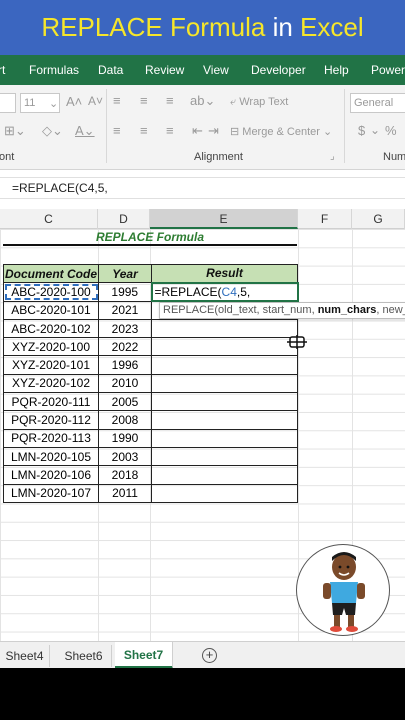  I want to click on cell-document-code: LMN-2020-105, so click(51, 456).